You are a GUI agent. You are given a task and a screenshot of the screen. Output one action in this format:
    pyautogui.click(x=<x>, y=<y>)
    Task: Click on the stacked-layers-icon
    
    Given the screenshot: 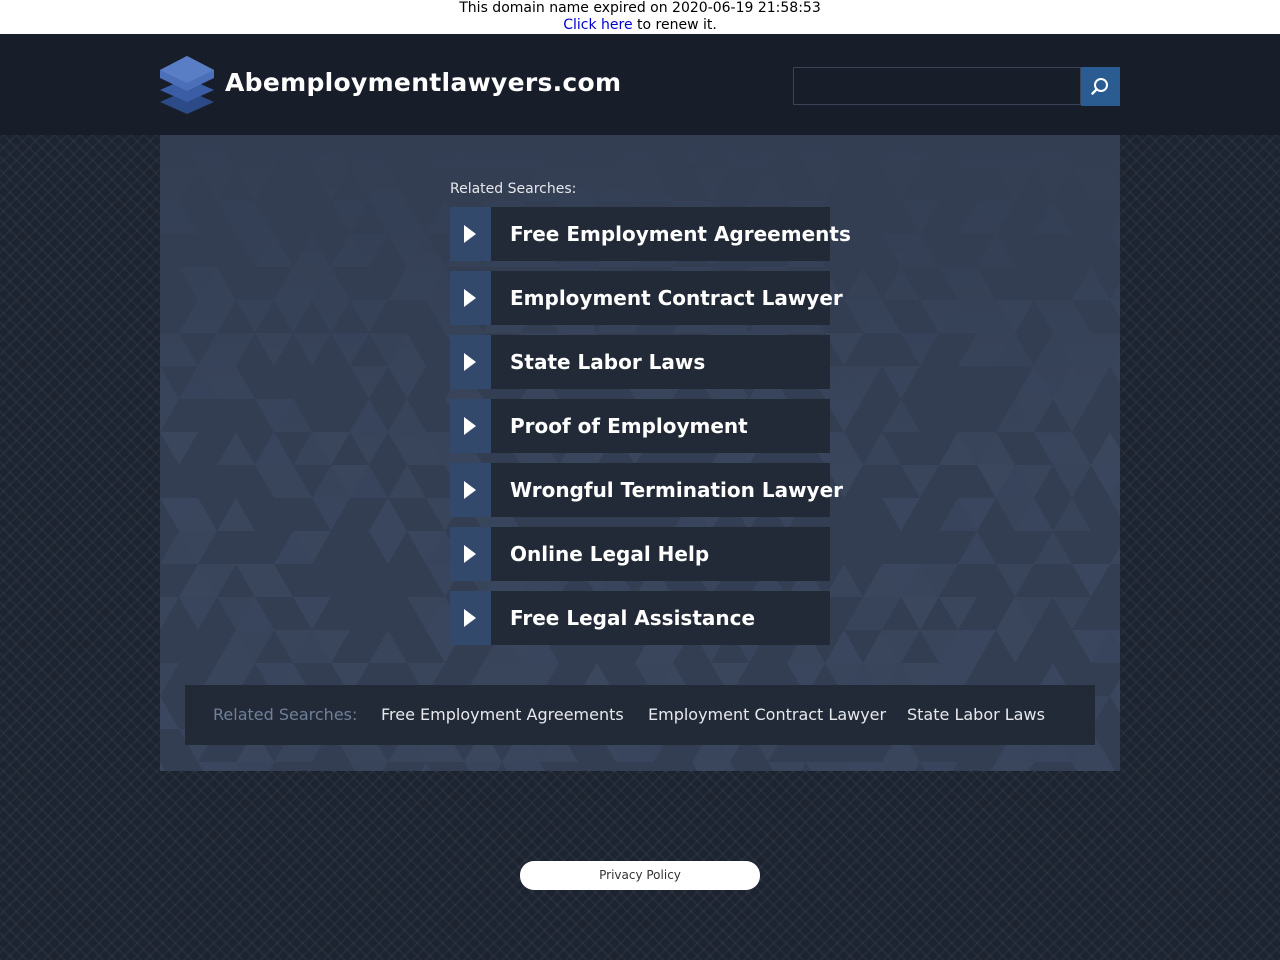 What is the action you would take?
    pyautogui.click(x=187, y=85)
    